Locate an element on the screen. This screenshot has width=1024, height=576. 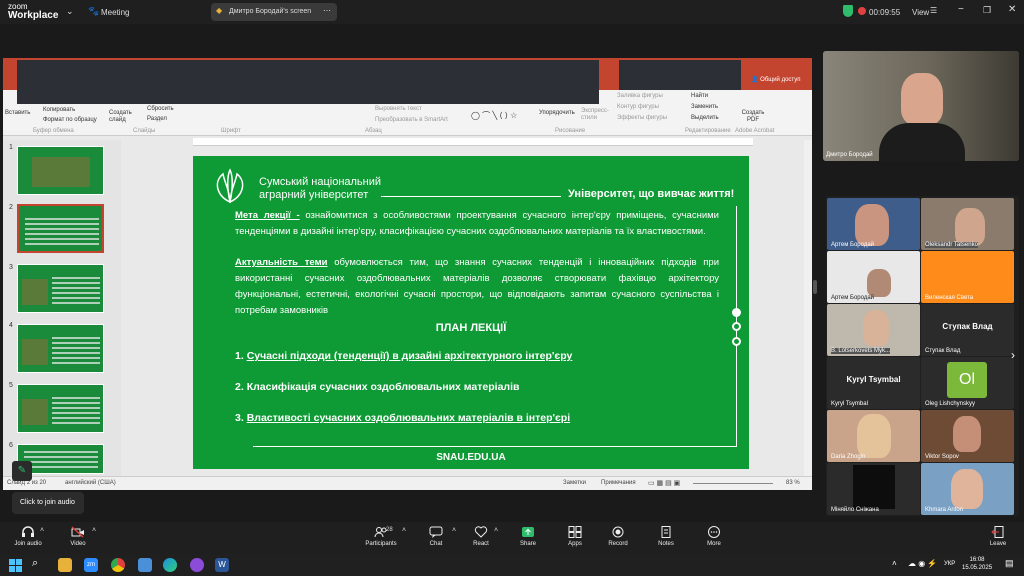
active-speaker-video: Дмитро Бородай is located at coordinates (921, 106).